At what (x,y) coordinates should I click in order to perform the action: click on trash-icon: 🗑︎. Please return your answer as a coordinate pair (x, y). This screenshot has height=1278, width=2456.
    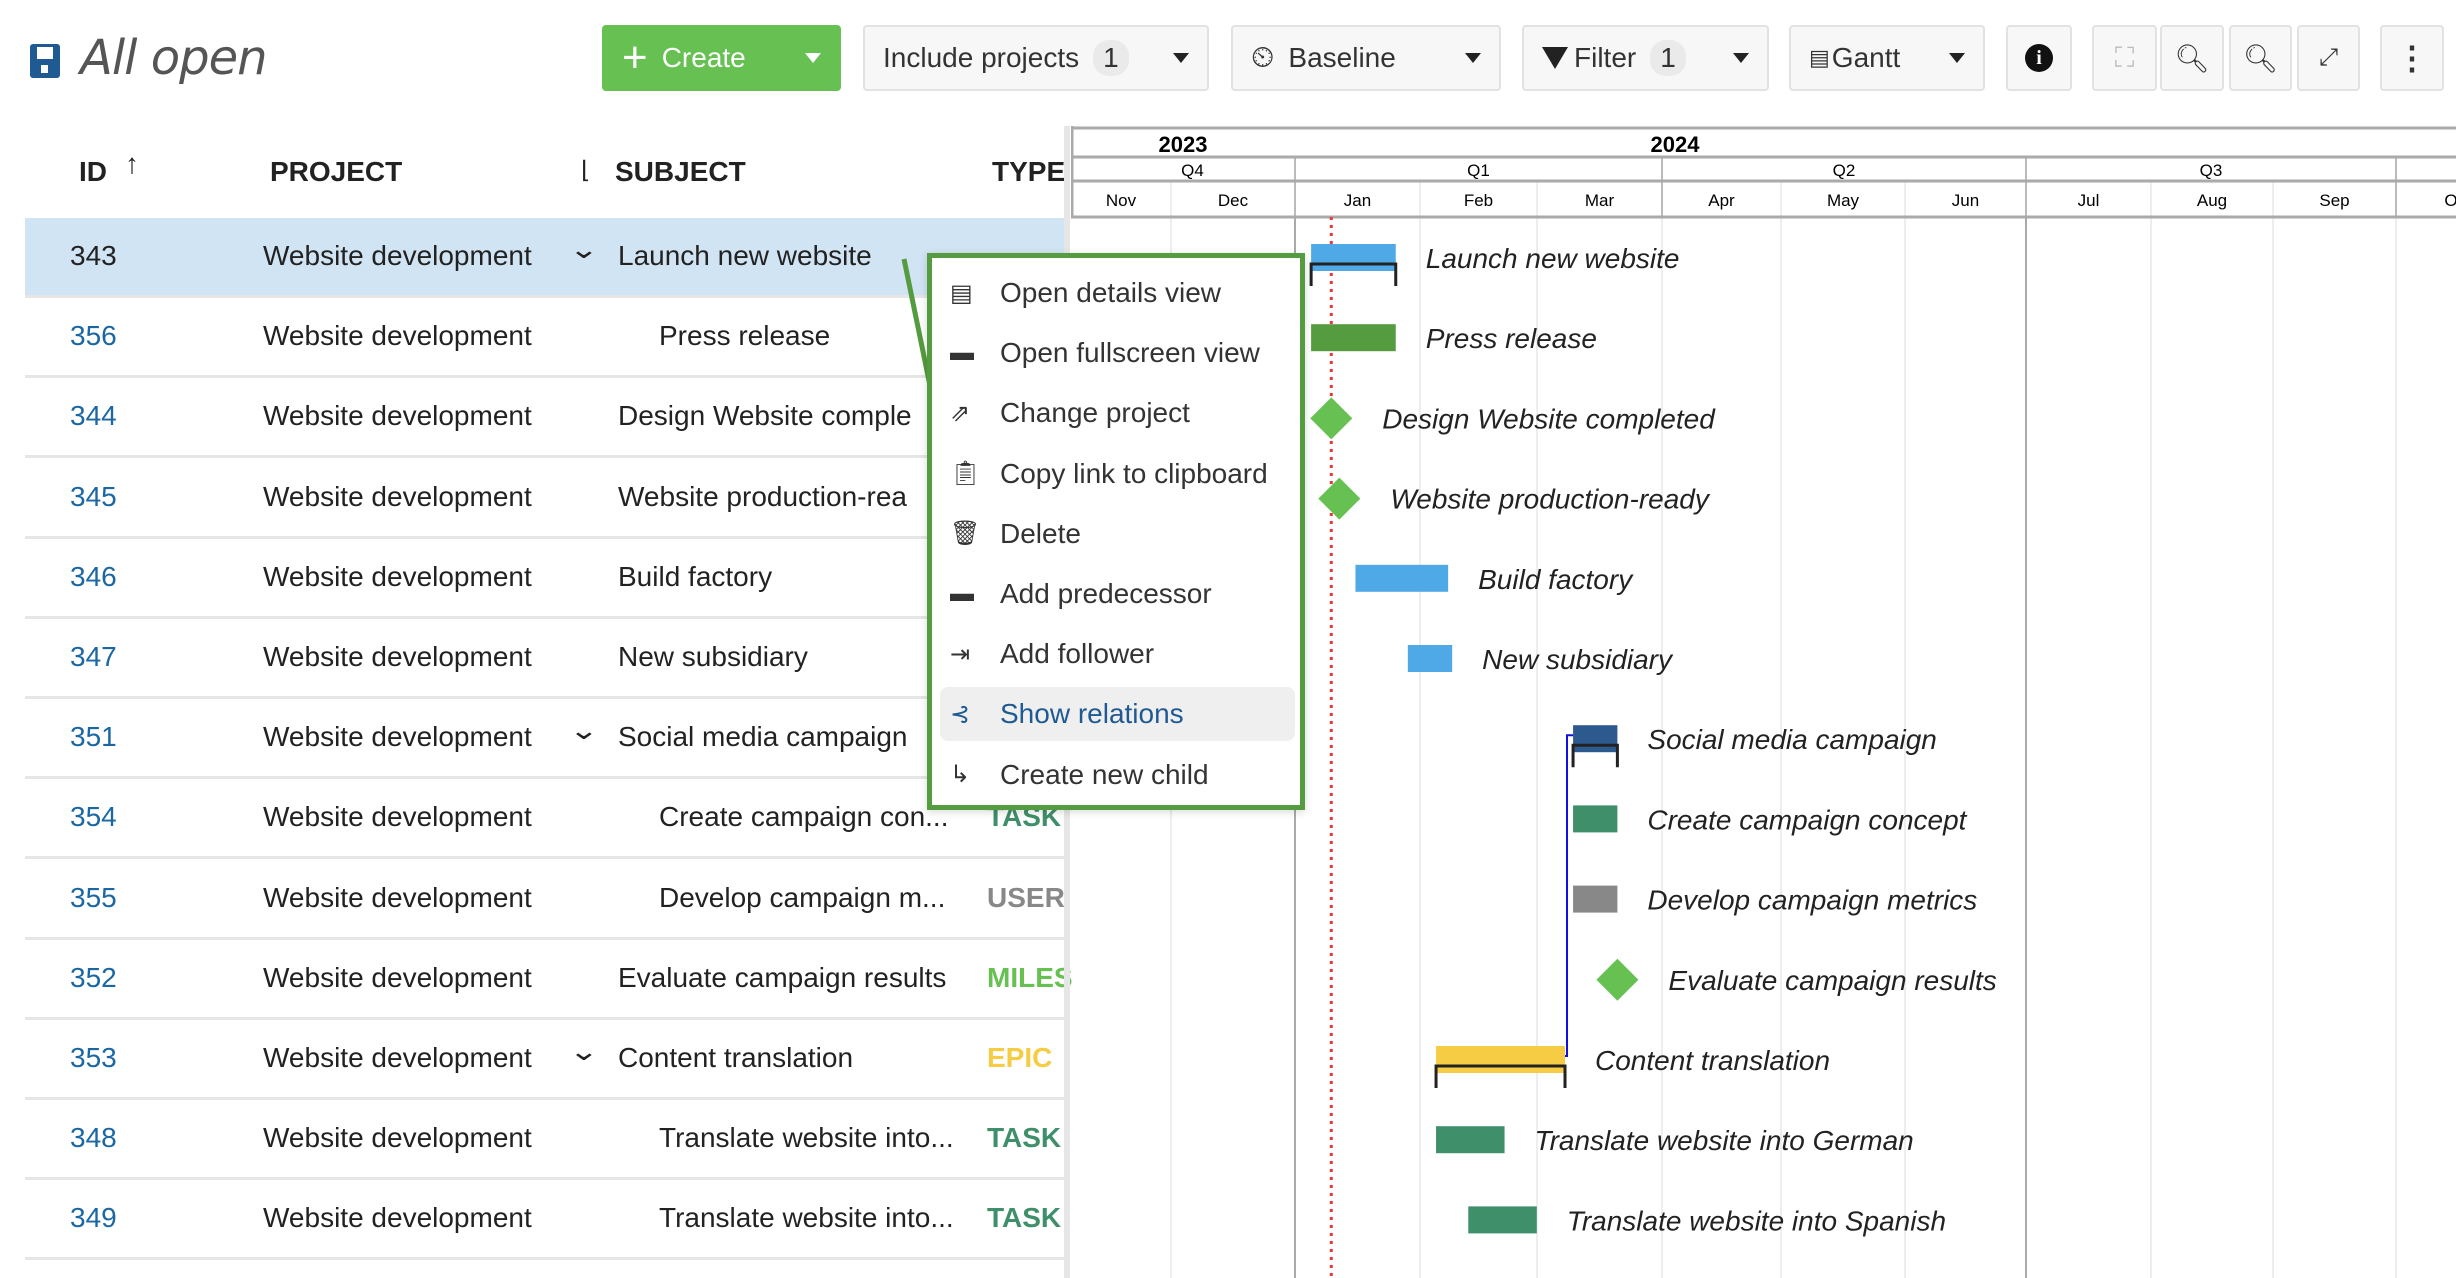
    Looking at the image, I should click on (965, 534).